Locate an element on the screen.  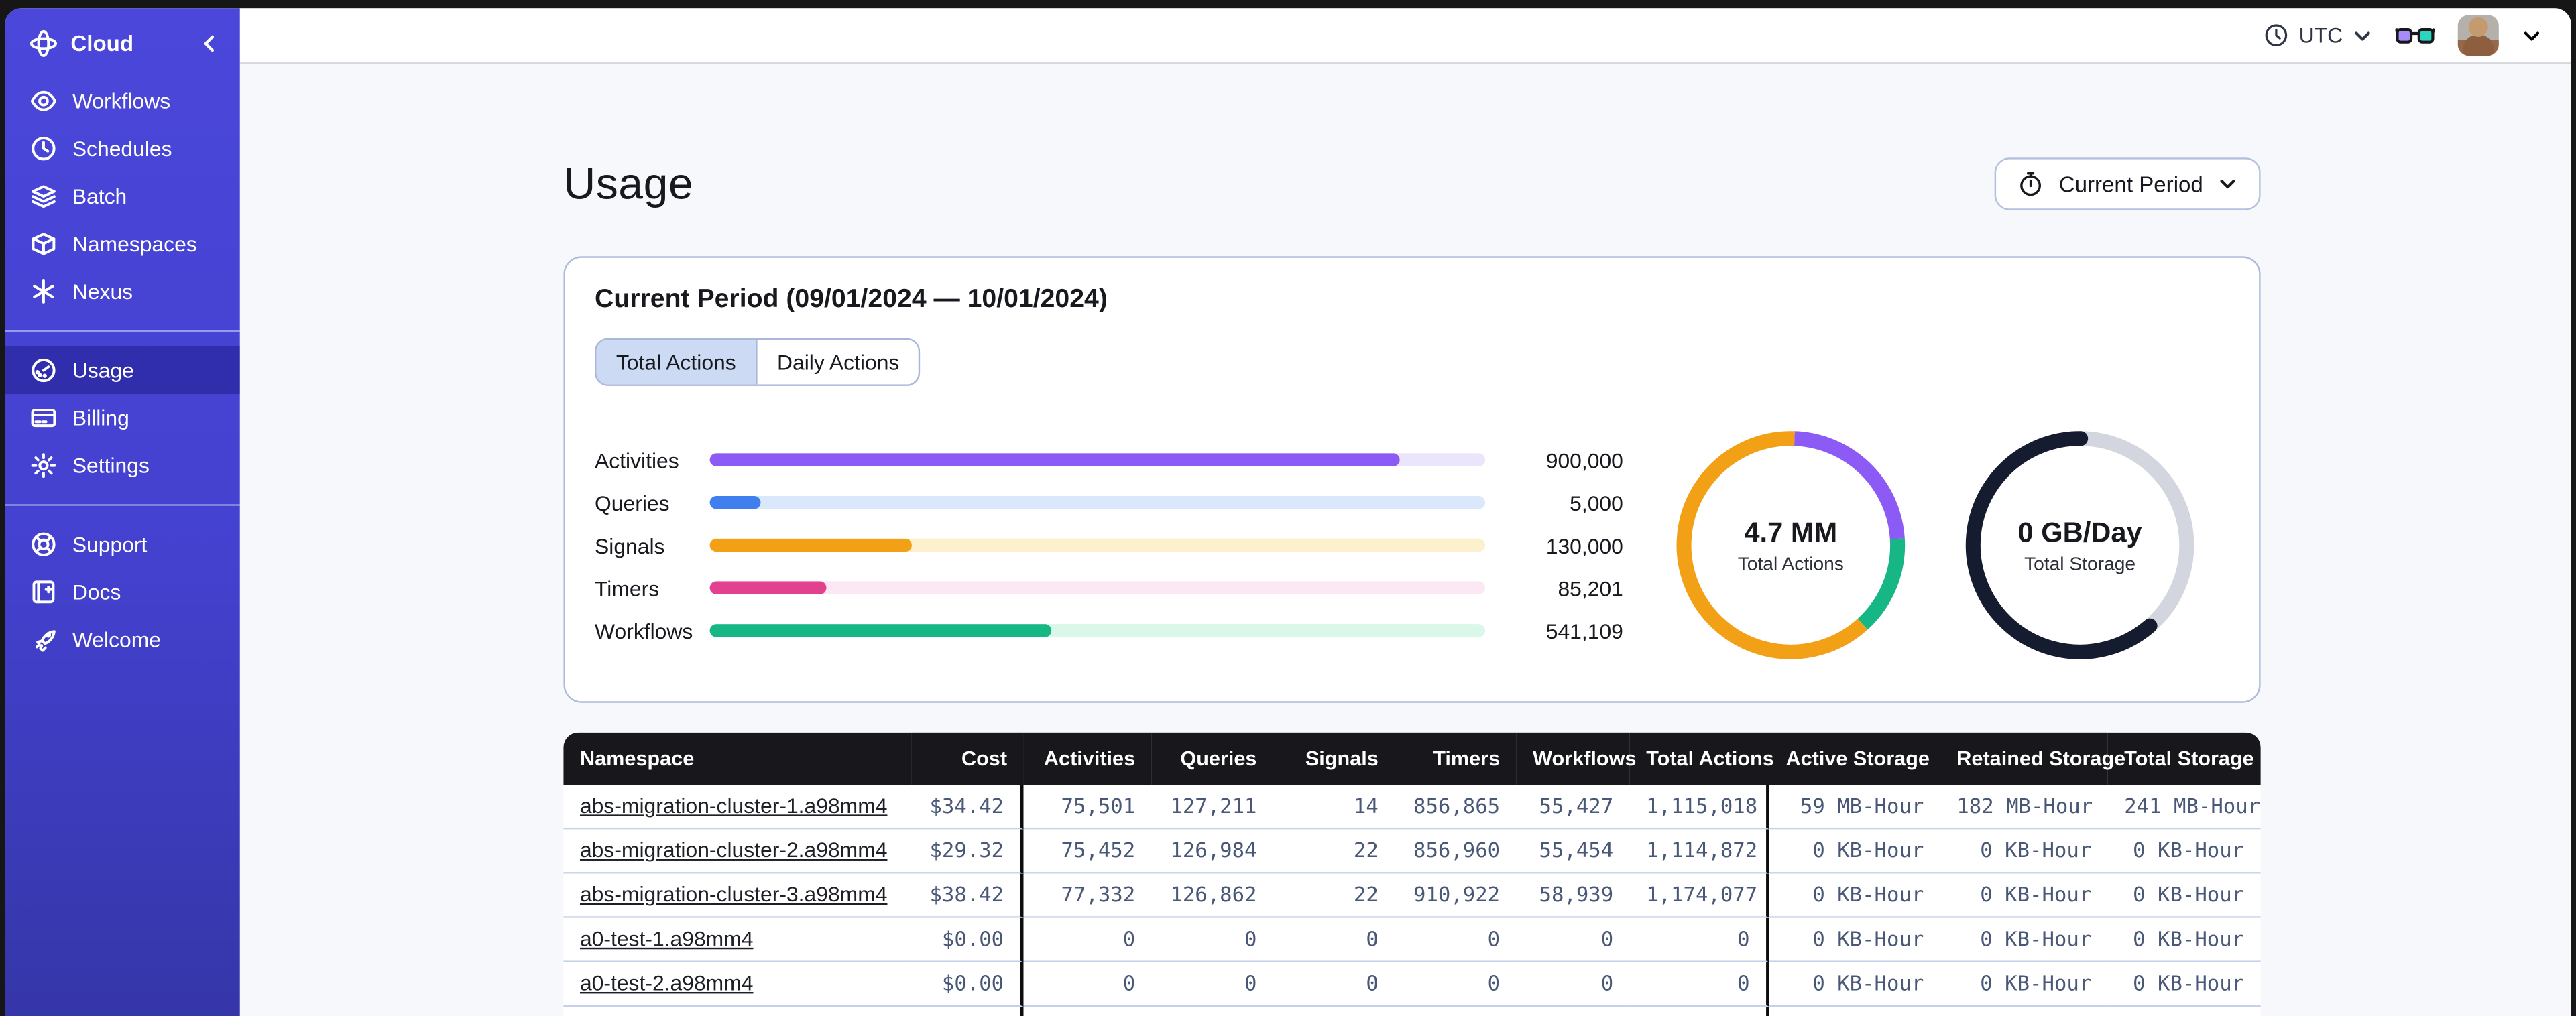
sidebar-item-settings: Settings is located at coordinates (122, 466).